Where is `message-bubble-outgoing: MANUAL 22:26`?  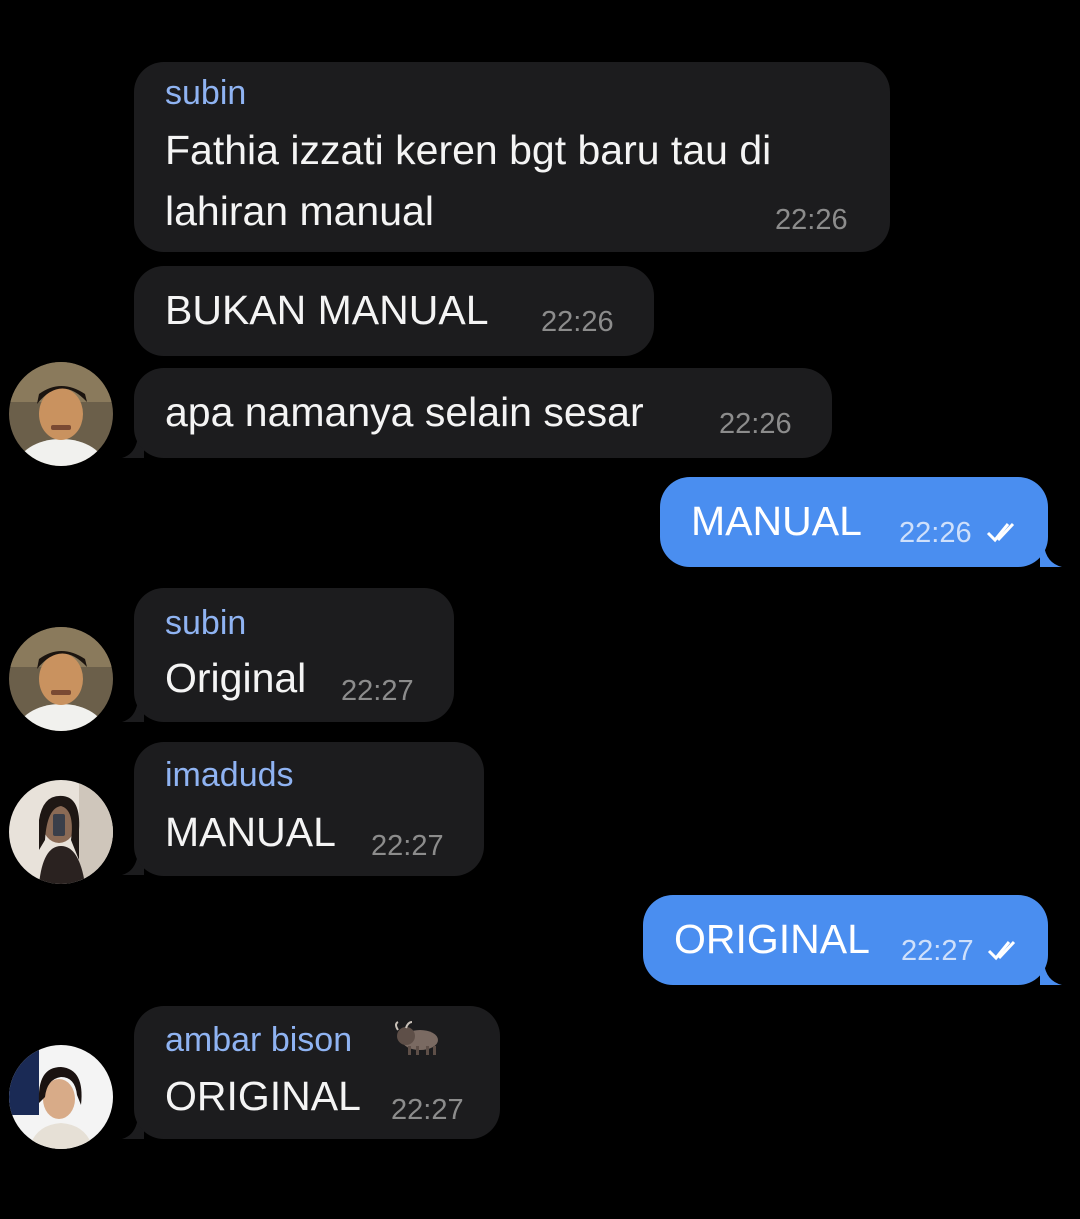 message-bubble-outgoing: MANUAL 22:26 is located at coordinates (854, 522).